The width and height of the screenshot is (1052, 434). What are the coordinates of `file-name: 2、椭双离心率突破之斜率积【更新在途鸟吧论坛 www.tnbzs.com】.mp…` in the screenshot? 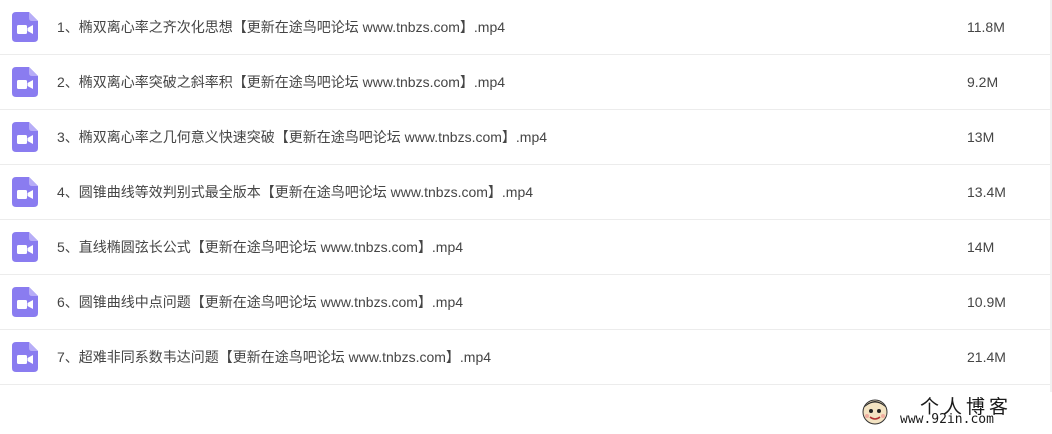 It's located at (281, 82).